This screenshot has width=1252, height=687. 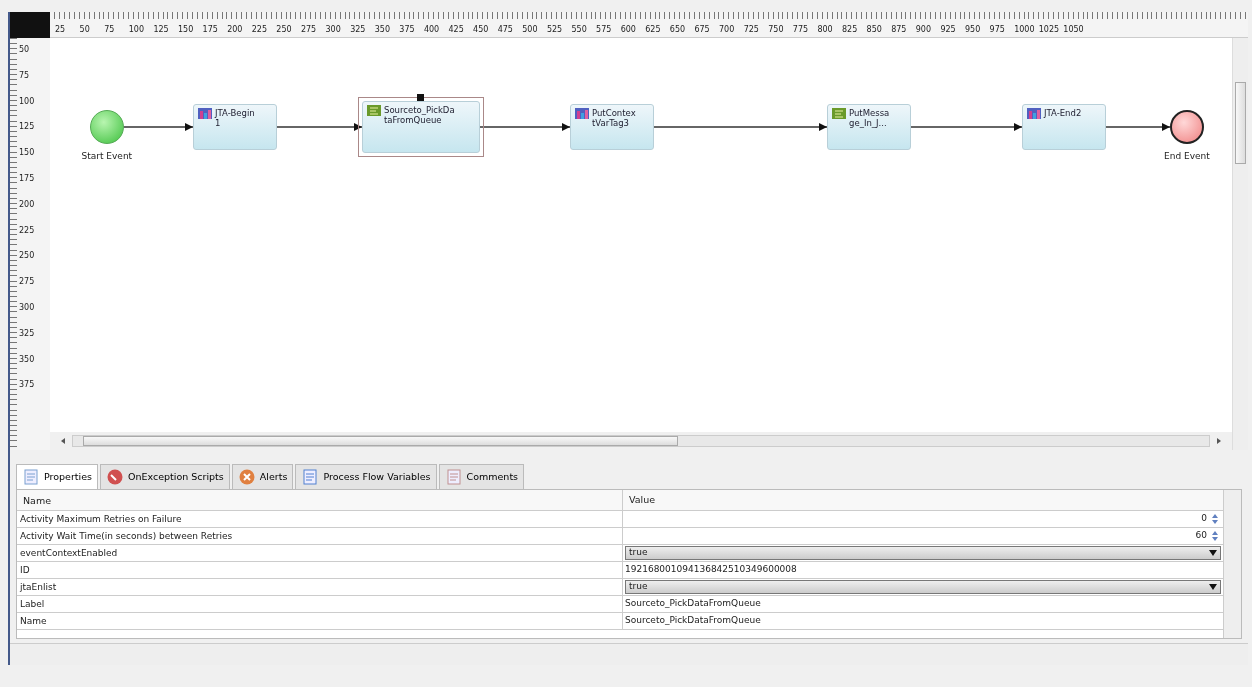 I want to click on tab: OnException Scripts, so click(x=165, y=476).